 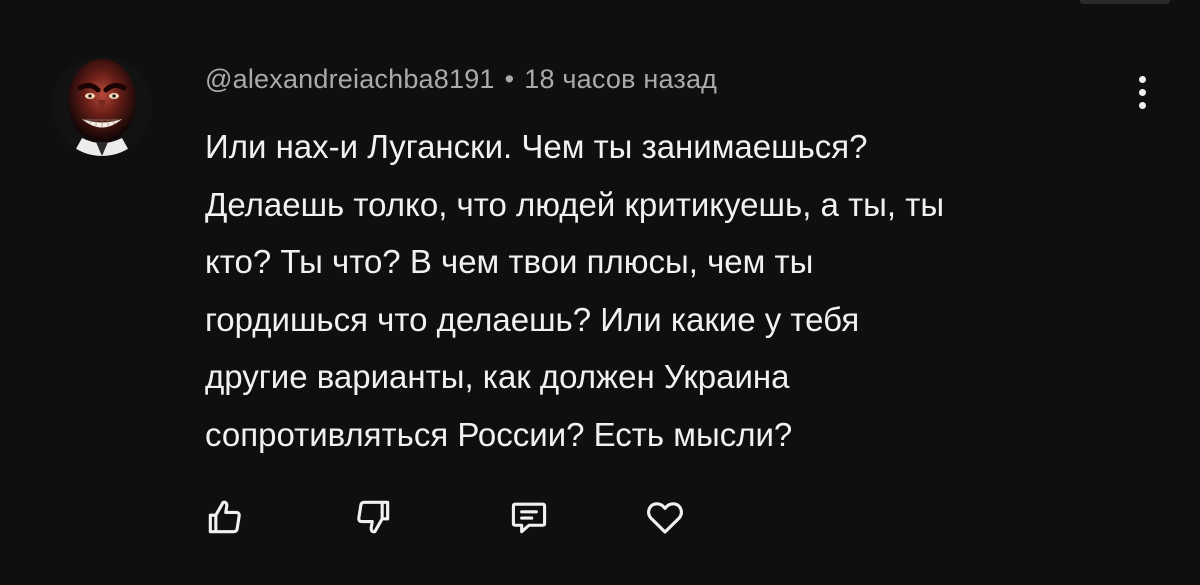 I want to click on thumbs-up-icon, so click(x=224, y=517).